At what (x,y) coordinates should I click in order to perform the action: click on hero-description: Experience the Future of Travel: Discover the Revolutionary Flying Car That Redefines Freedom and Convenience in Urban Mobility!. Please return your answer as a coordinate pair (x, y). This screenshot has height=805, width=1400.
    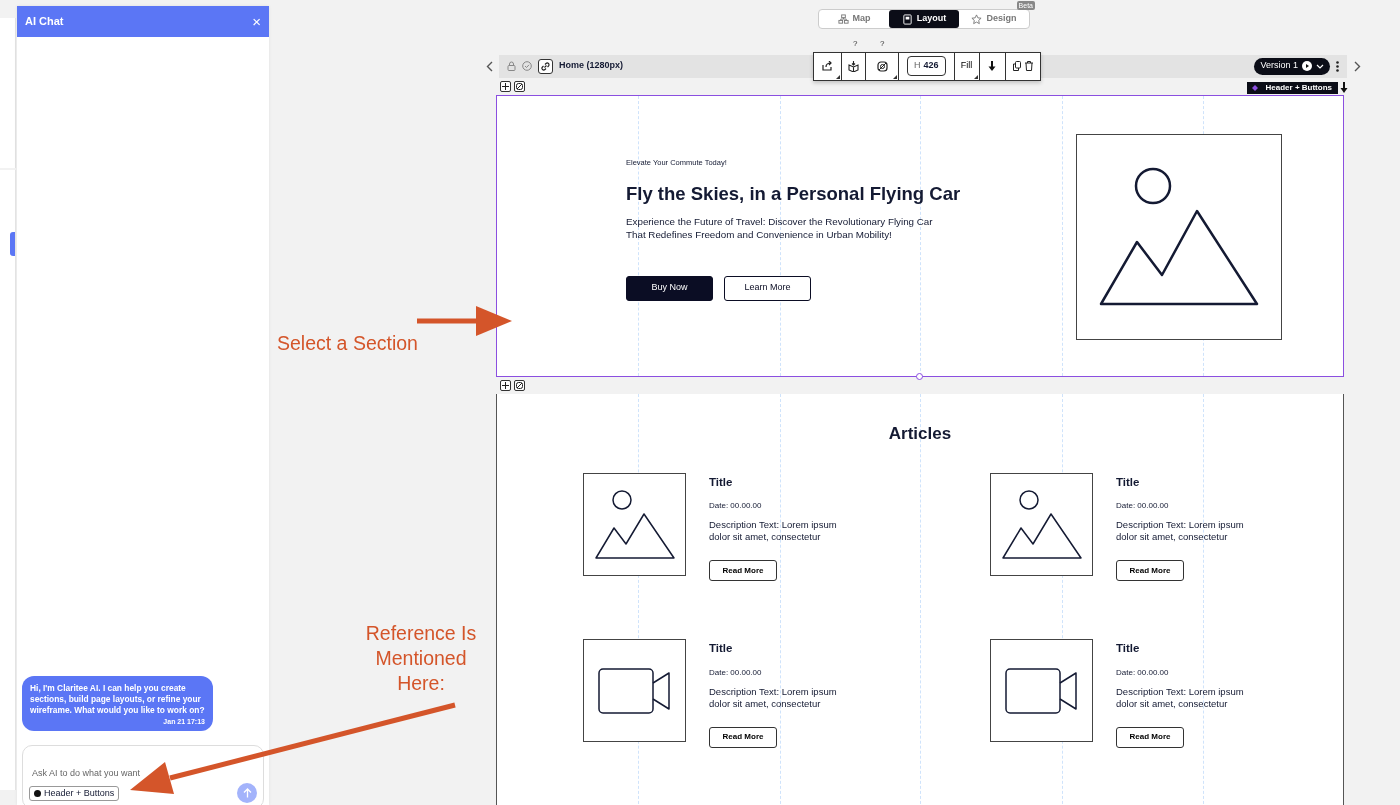
    Looking at the image, I should click on (780, 228).